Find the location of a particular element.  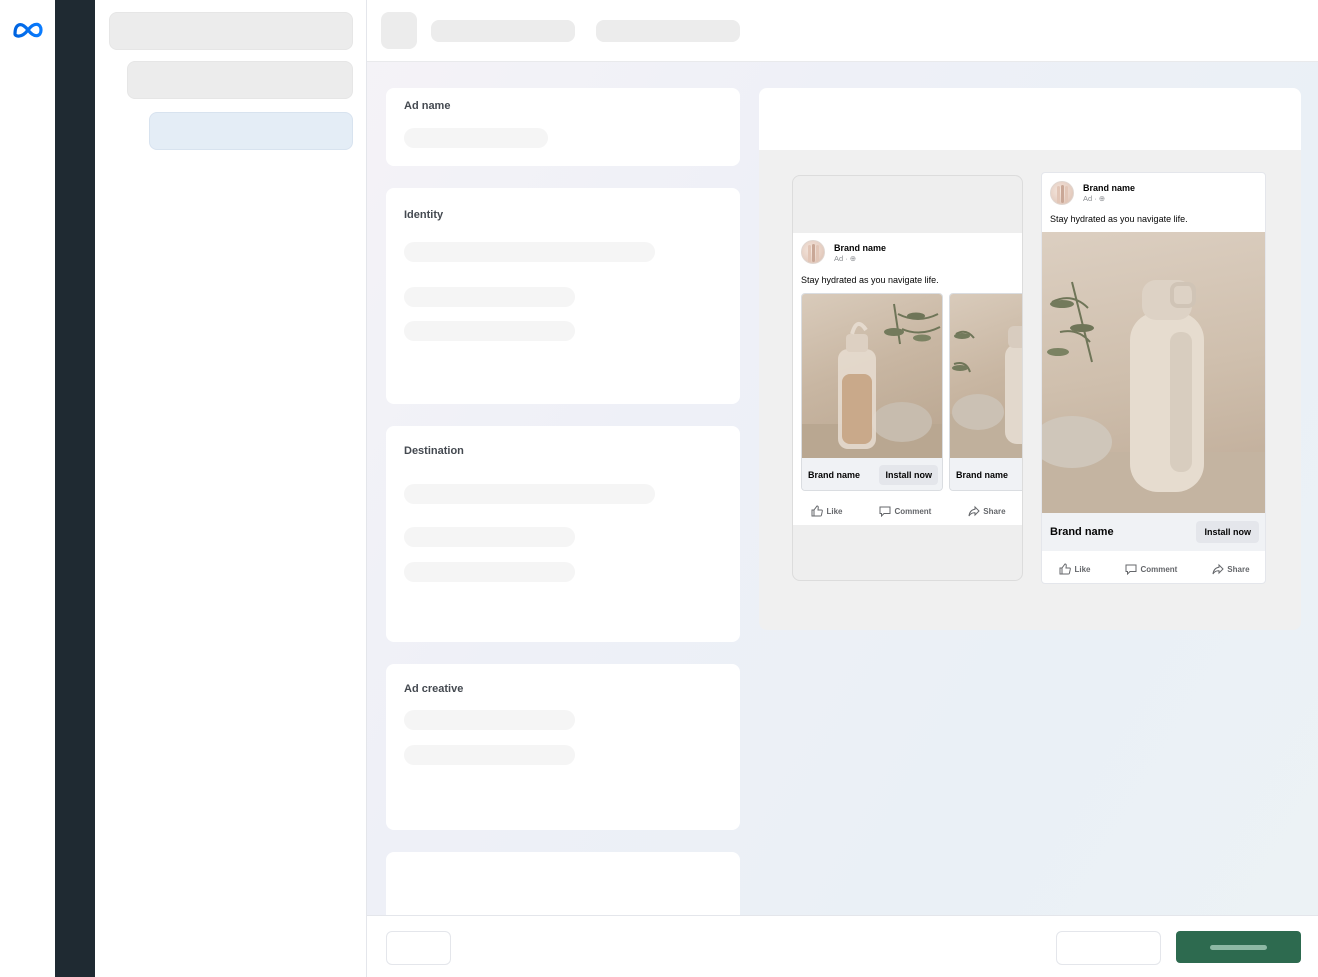

carousel-card-footer: Brand name is located at coordinates (986, 474).